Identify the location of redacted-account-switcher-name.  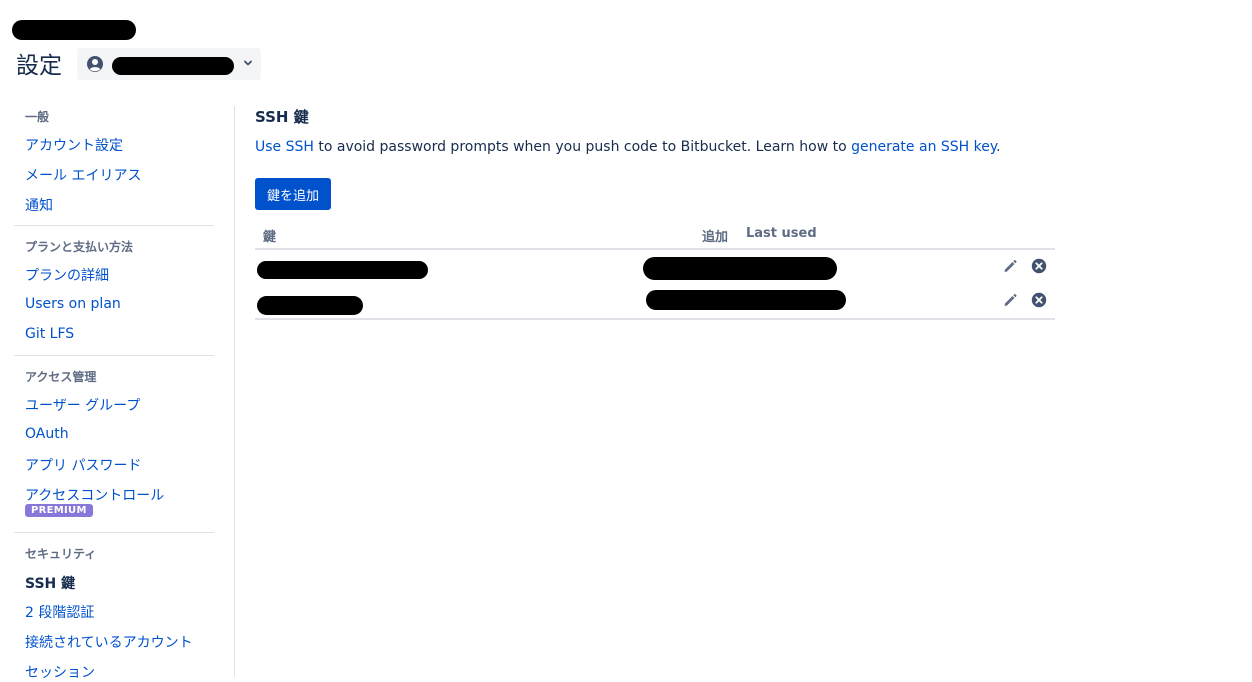
(173, 66).